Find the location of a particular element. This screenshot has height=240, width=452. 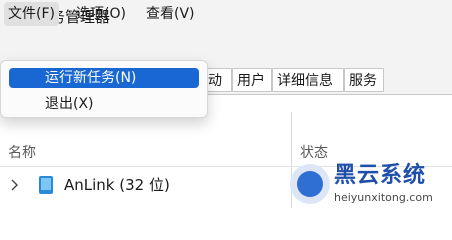

exit-menu-item: 退出(X) is located at coordinates (104, 104).